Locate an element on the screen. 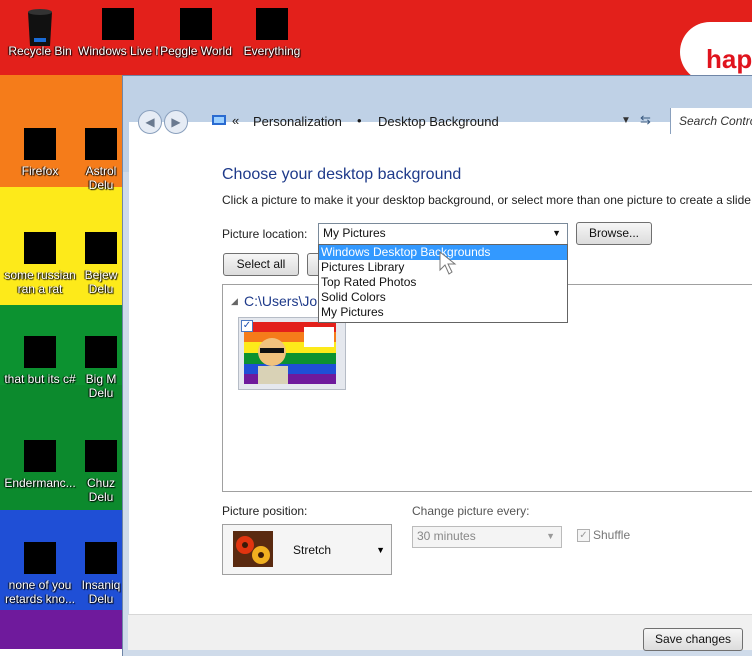  page-title: Choose your desktop background is located at coordinates (342, 174).